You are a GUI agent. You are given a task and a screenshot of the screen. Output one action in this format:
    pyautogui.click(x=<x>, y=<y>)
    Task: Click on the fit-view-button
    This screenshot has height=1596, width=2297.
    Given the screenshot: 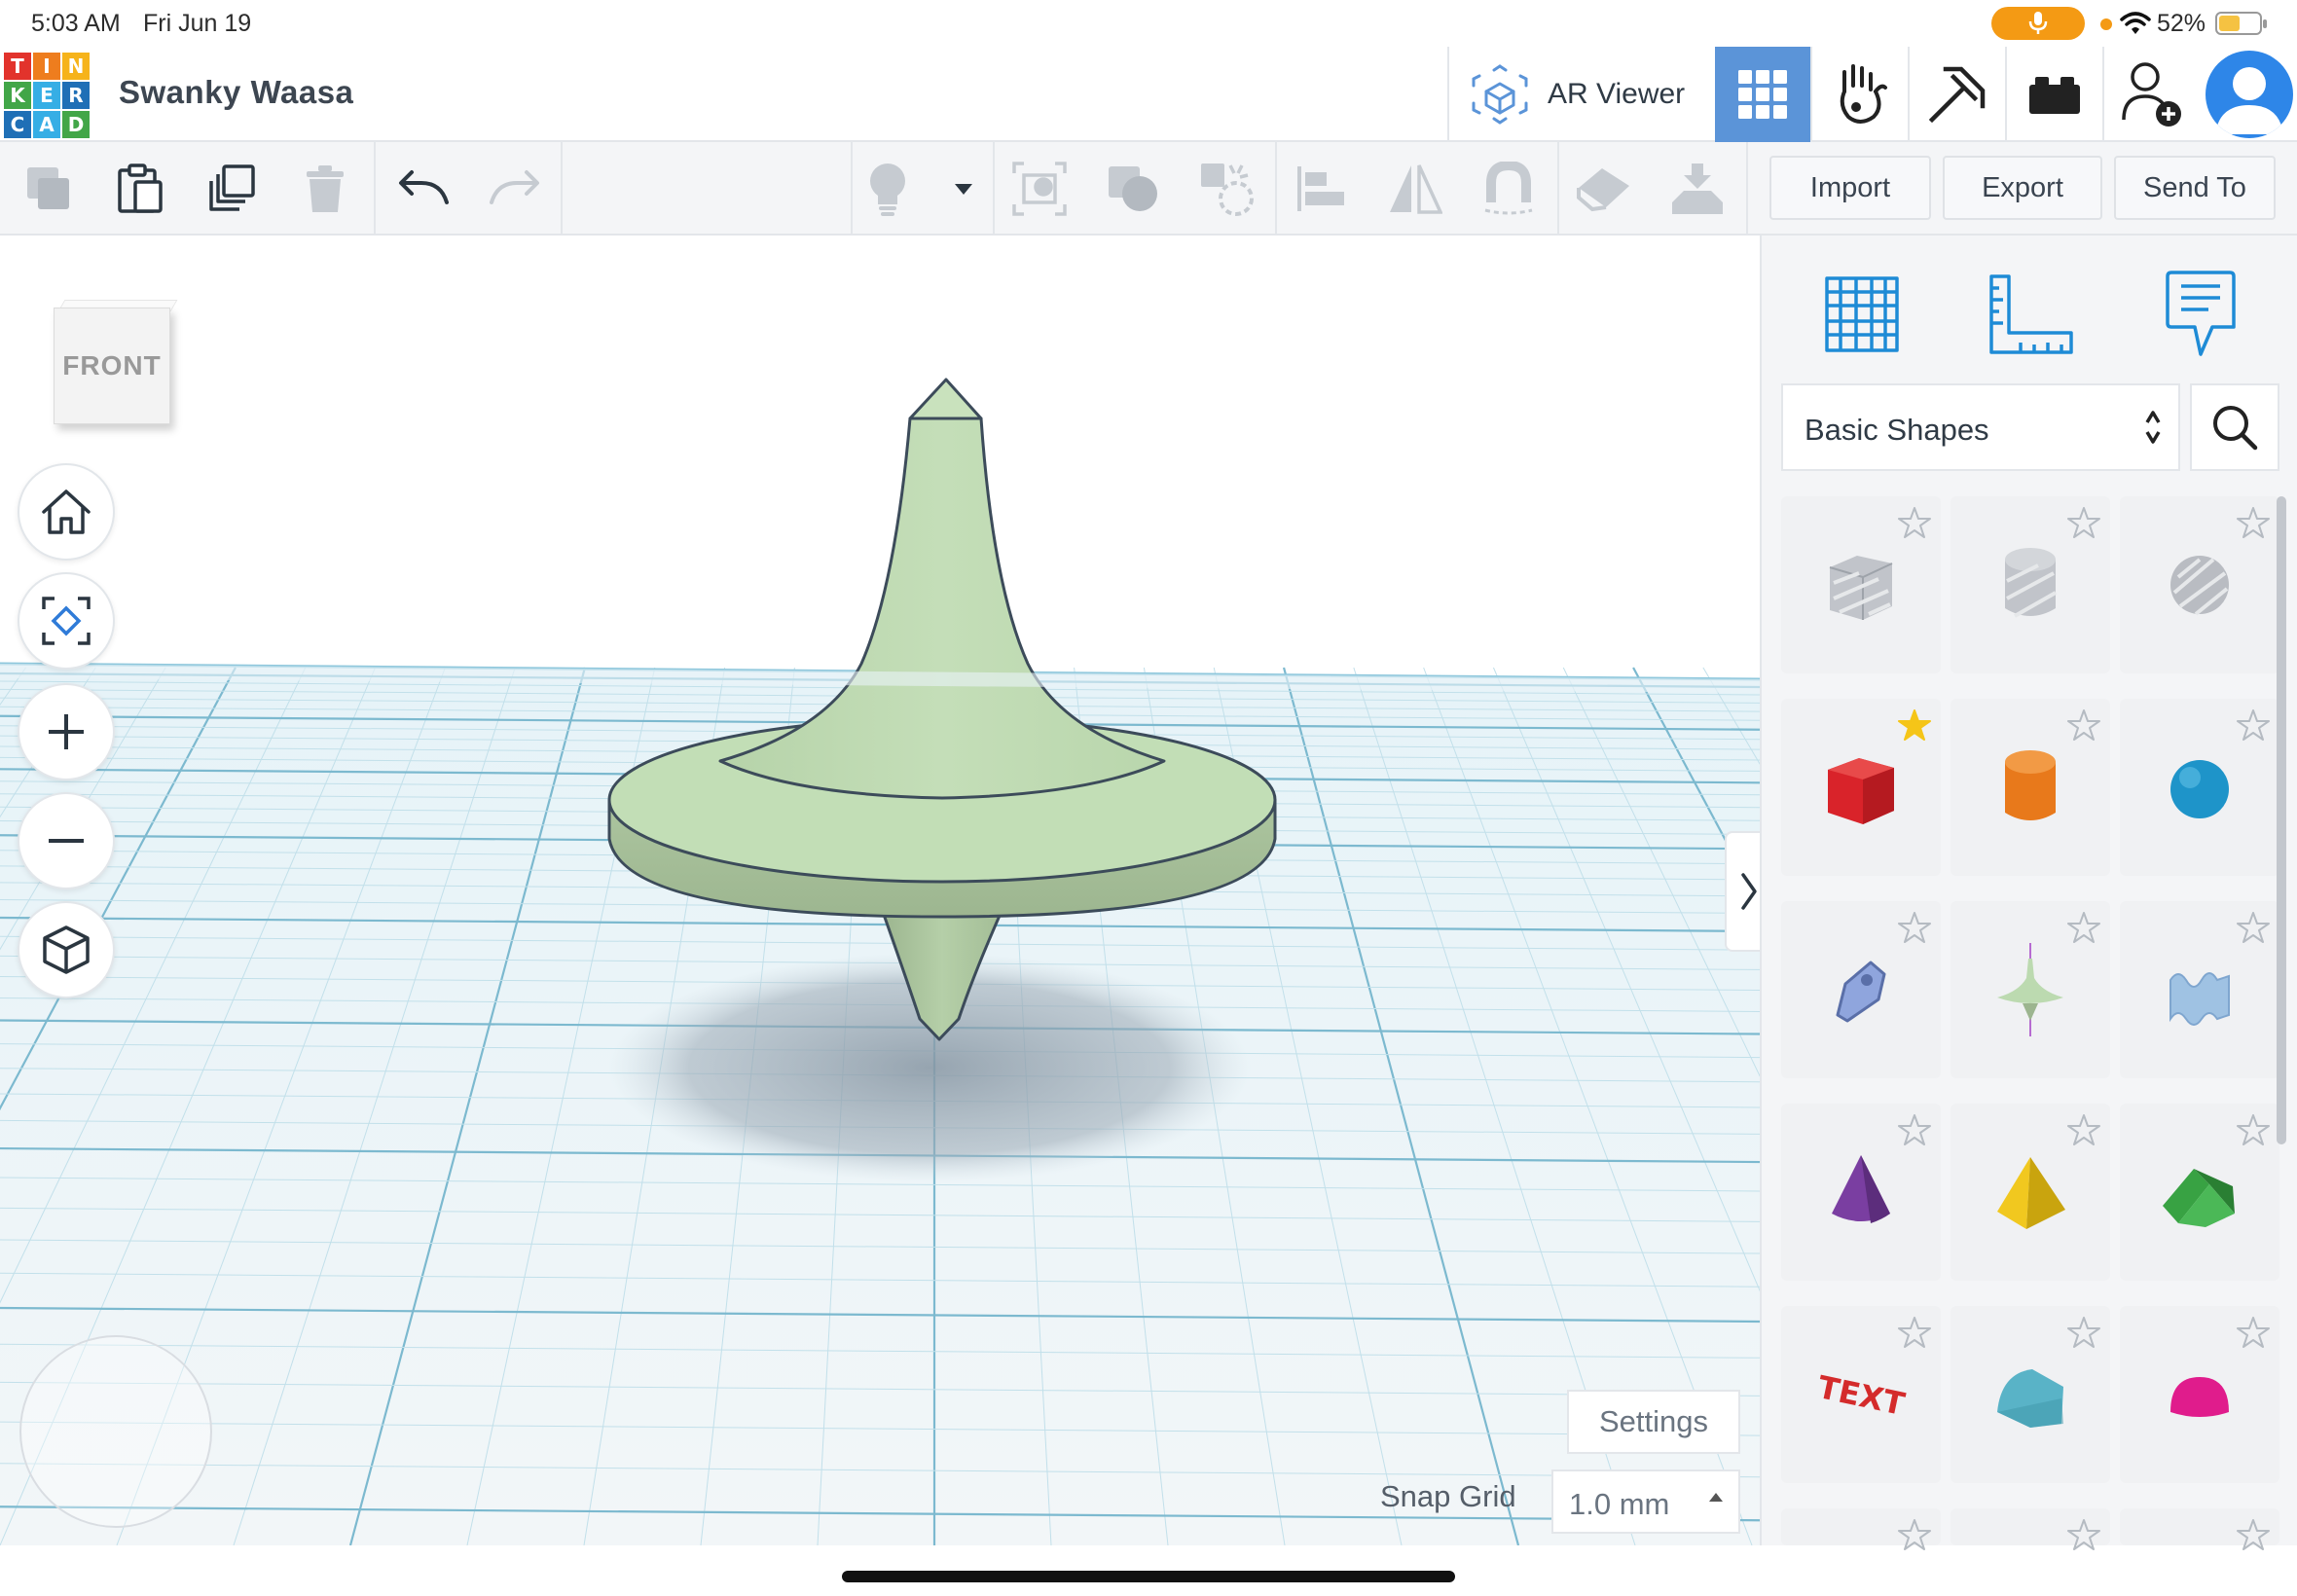 What is the action you would take?
    pyautogui.click(x=66, y=621)
    